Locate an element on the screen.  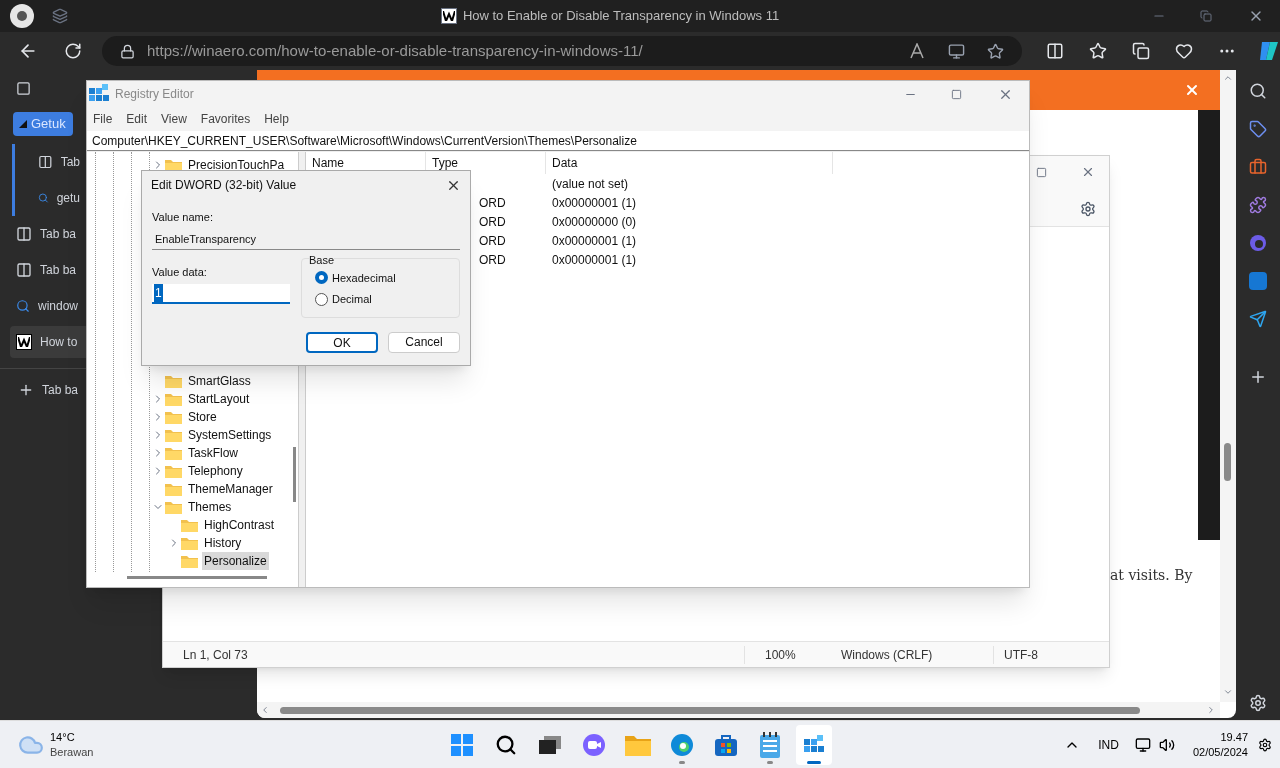
tree-item: History is located at coordinates (223, 543).